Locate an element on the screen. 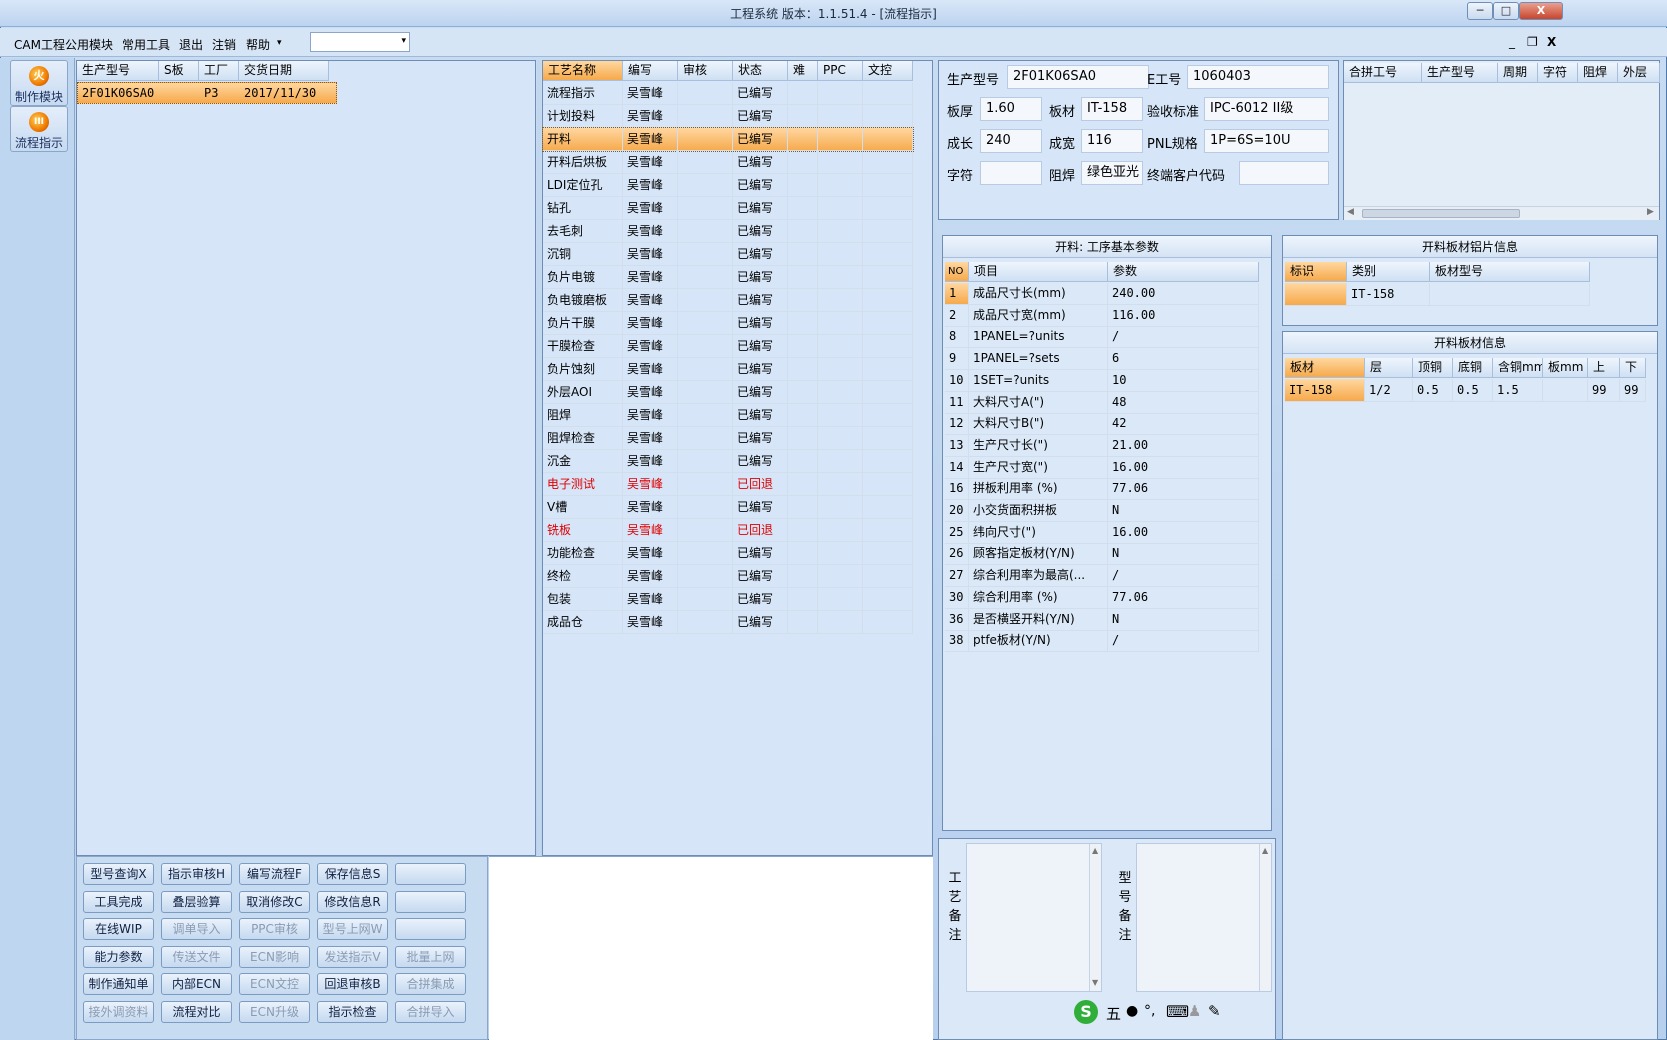 Image resolution: width=1667 pixels, height=1040 pixels. action-button: 合拼集成 is located at coordinates (430, 984).